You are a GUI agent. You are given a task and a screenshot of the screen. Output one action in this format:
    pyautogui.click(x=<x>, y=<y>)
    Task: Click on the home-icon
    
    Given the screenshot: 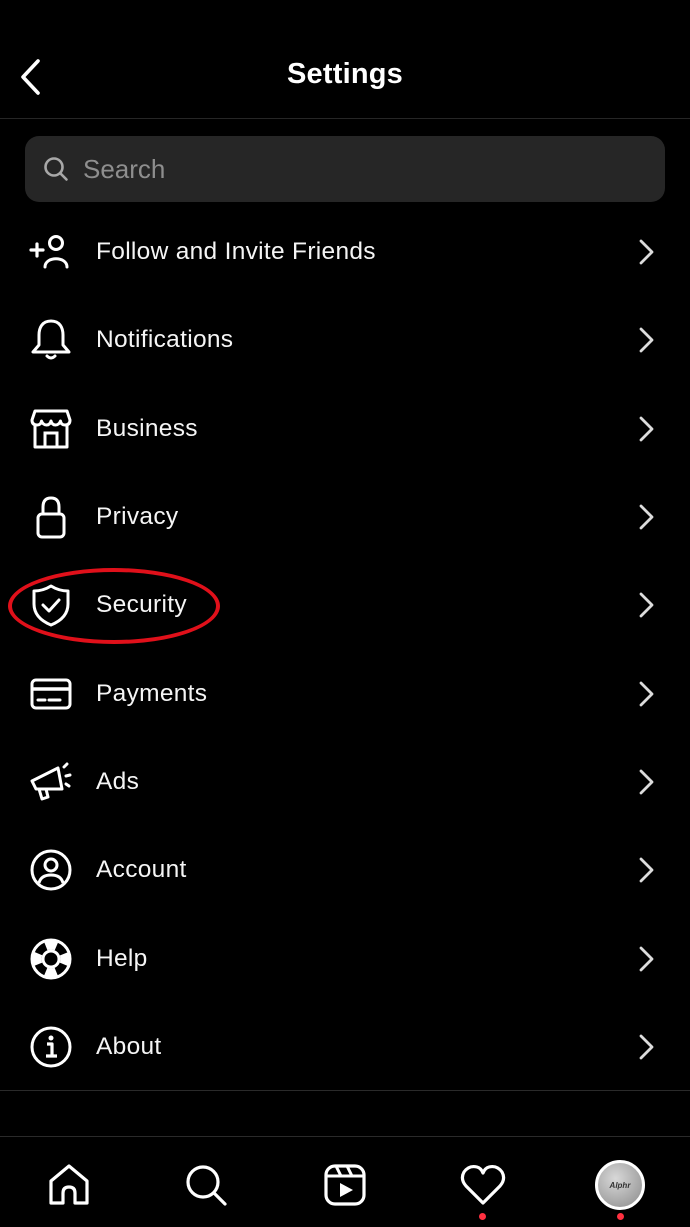 What is the action you would take?
    pyautogui.click(x=69, y=1184)
    